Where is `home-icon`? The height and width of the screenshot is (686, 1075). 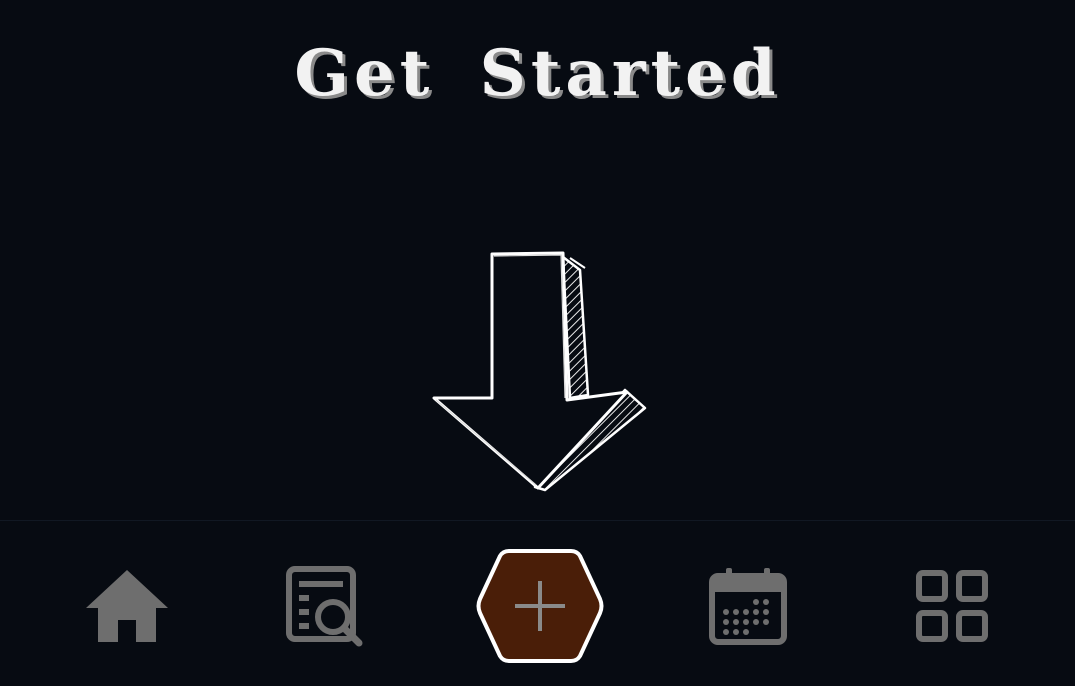
home-icon is located at coordinates (127, 606).